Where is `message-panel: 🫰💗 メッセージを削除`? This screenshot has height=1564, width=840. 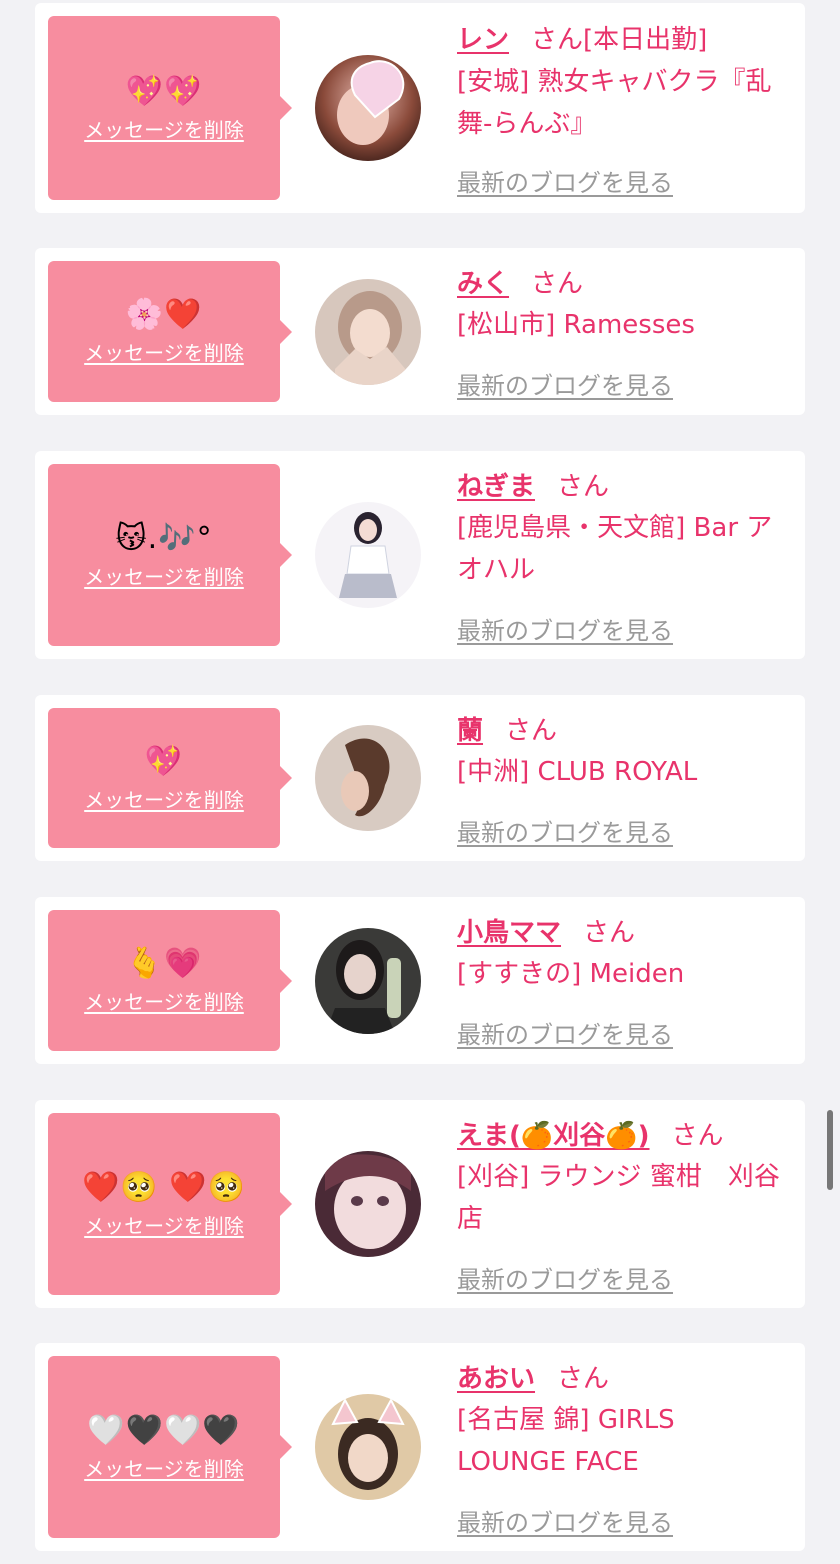 message-panel: 🫰💗 メッセージを削除 is located at coordinates (170, 980).